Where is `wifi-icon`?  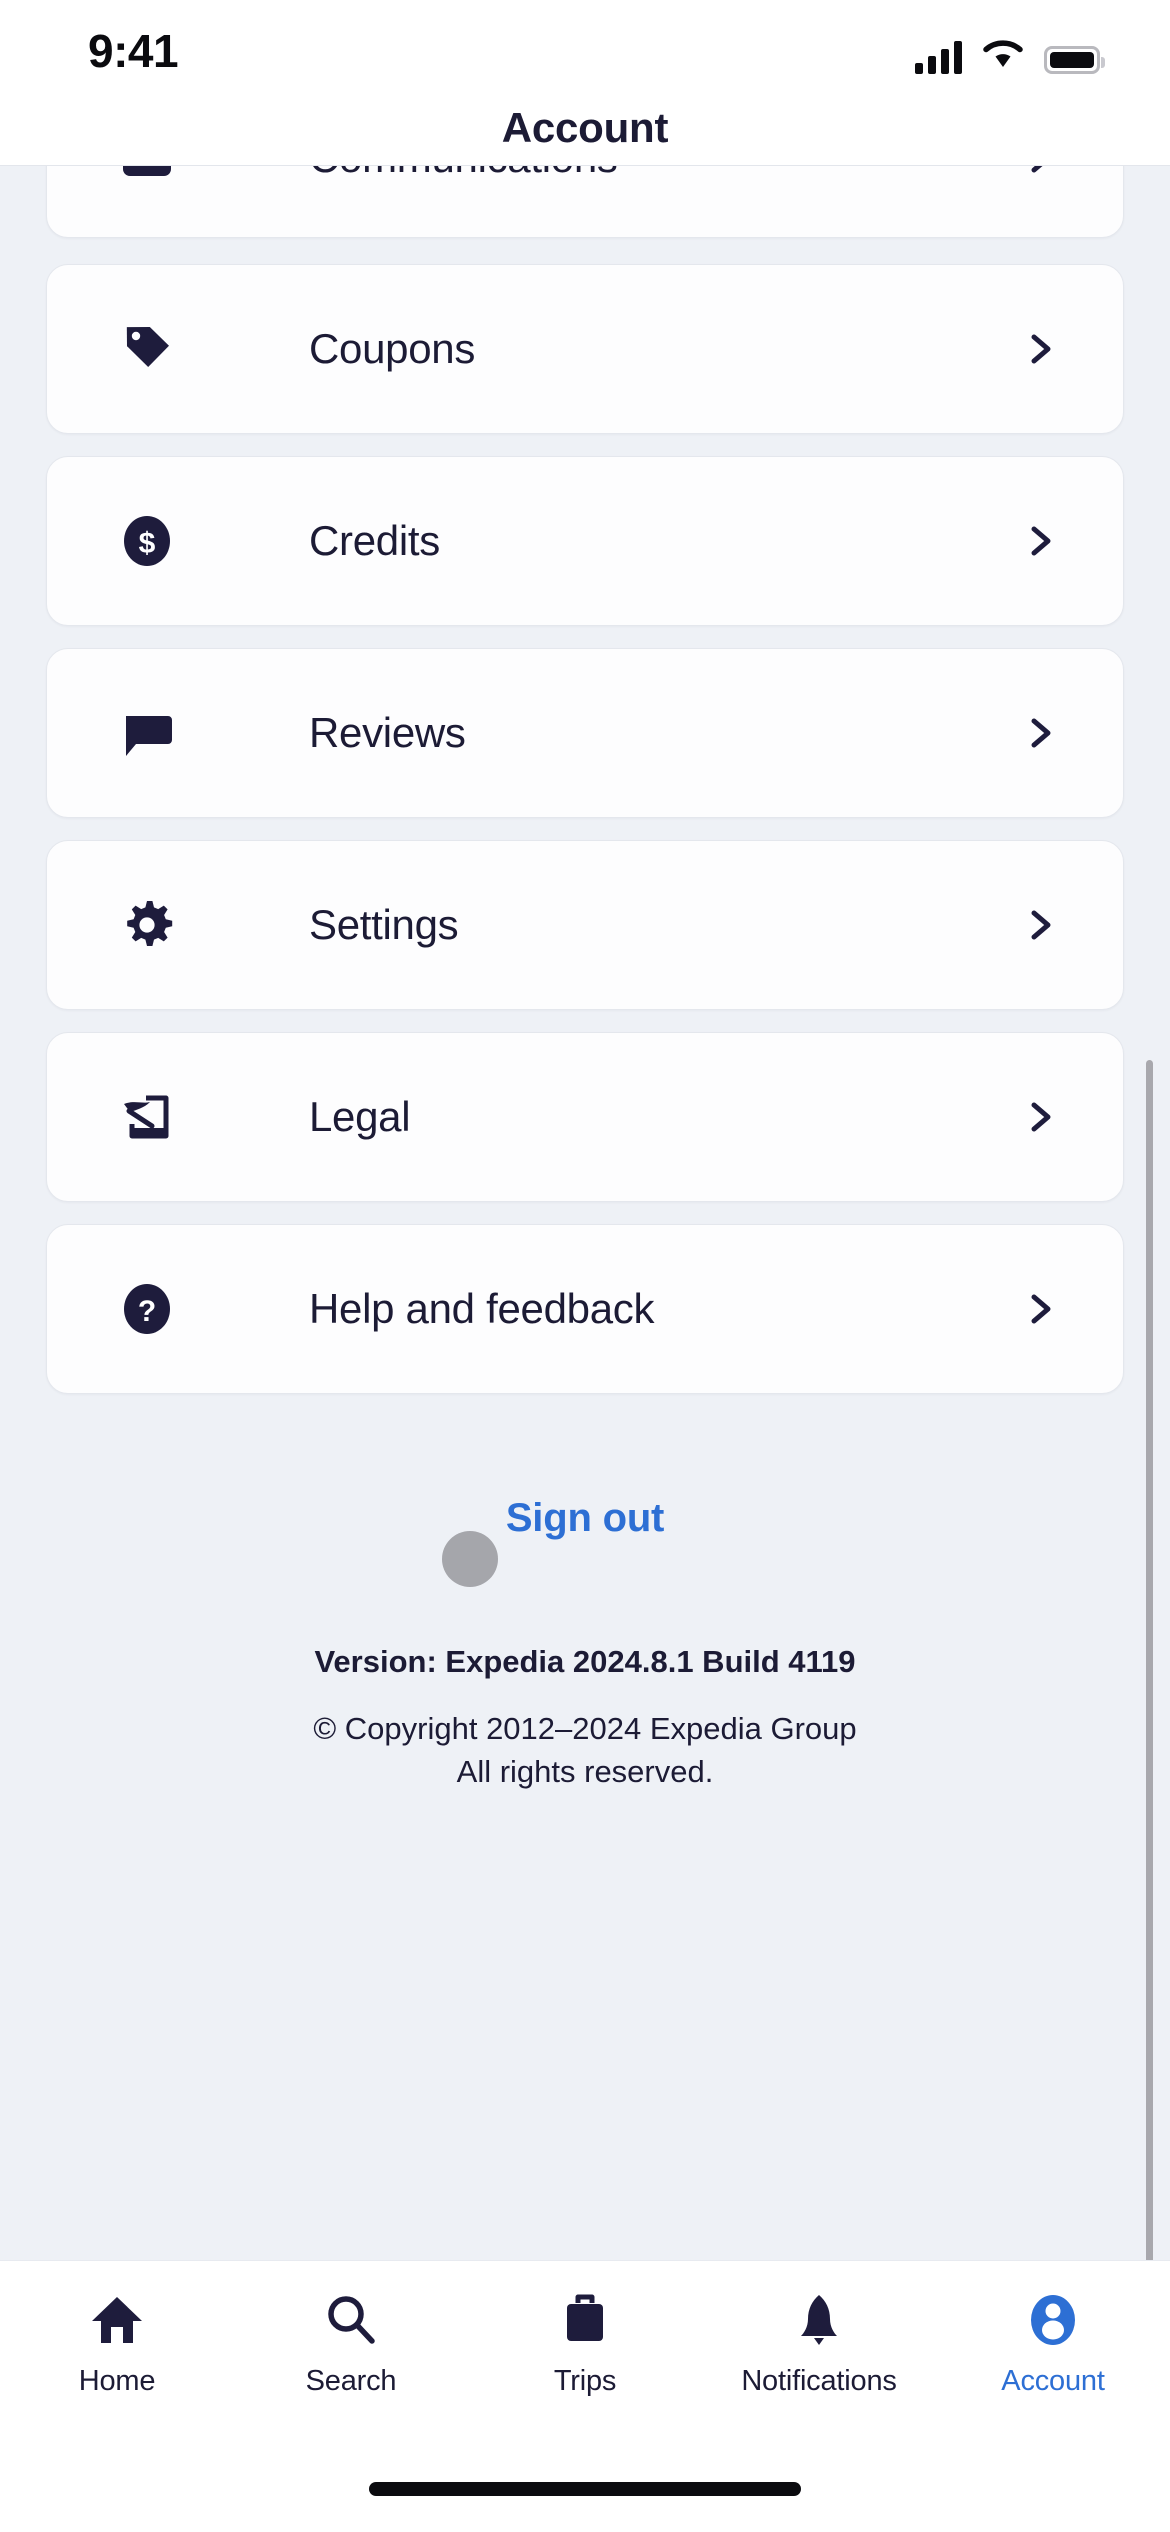 wifi-icon is located at coordinates (1003, 55).